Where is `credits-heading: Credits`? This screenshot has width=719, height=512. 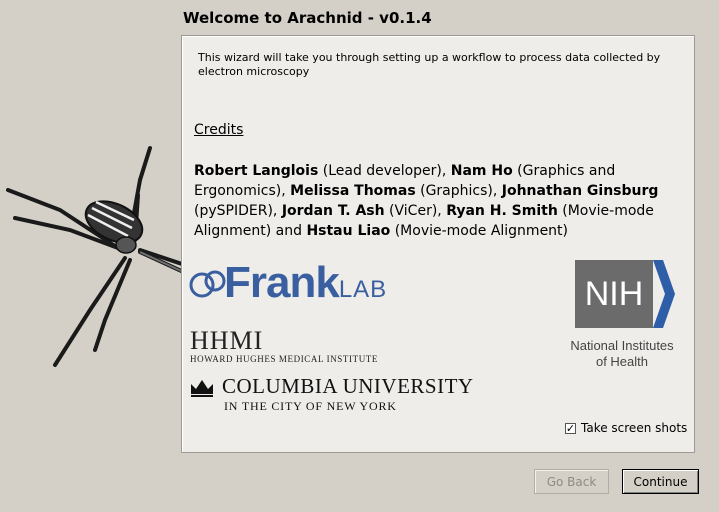
credits-heading: Credits is located at coordinates (219, 130).